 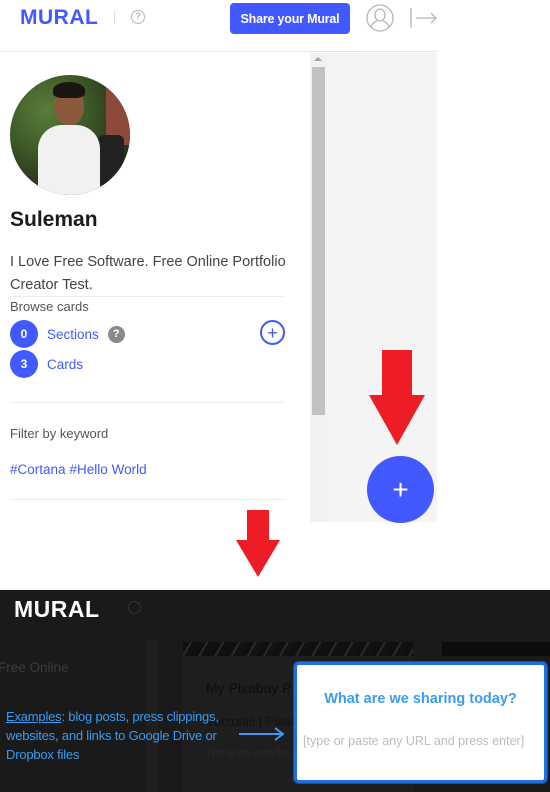 I want to click on cards-link: Cards, so click(x=65, y=364).